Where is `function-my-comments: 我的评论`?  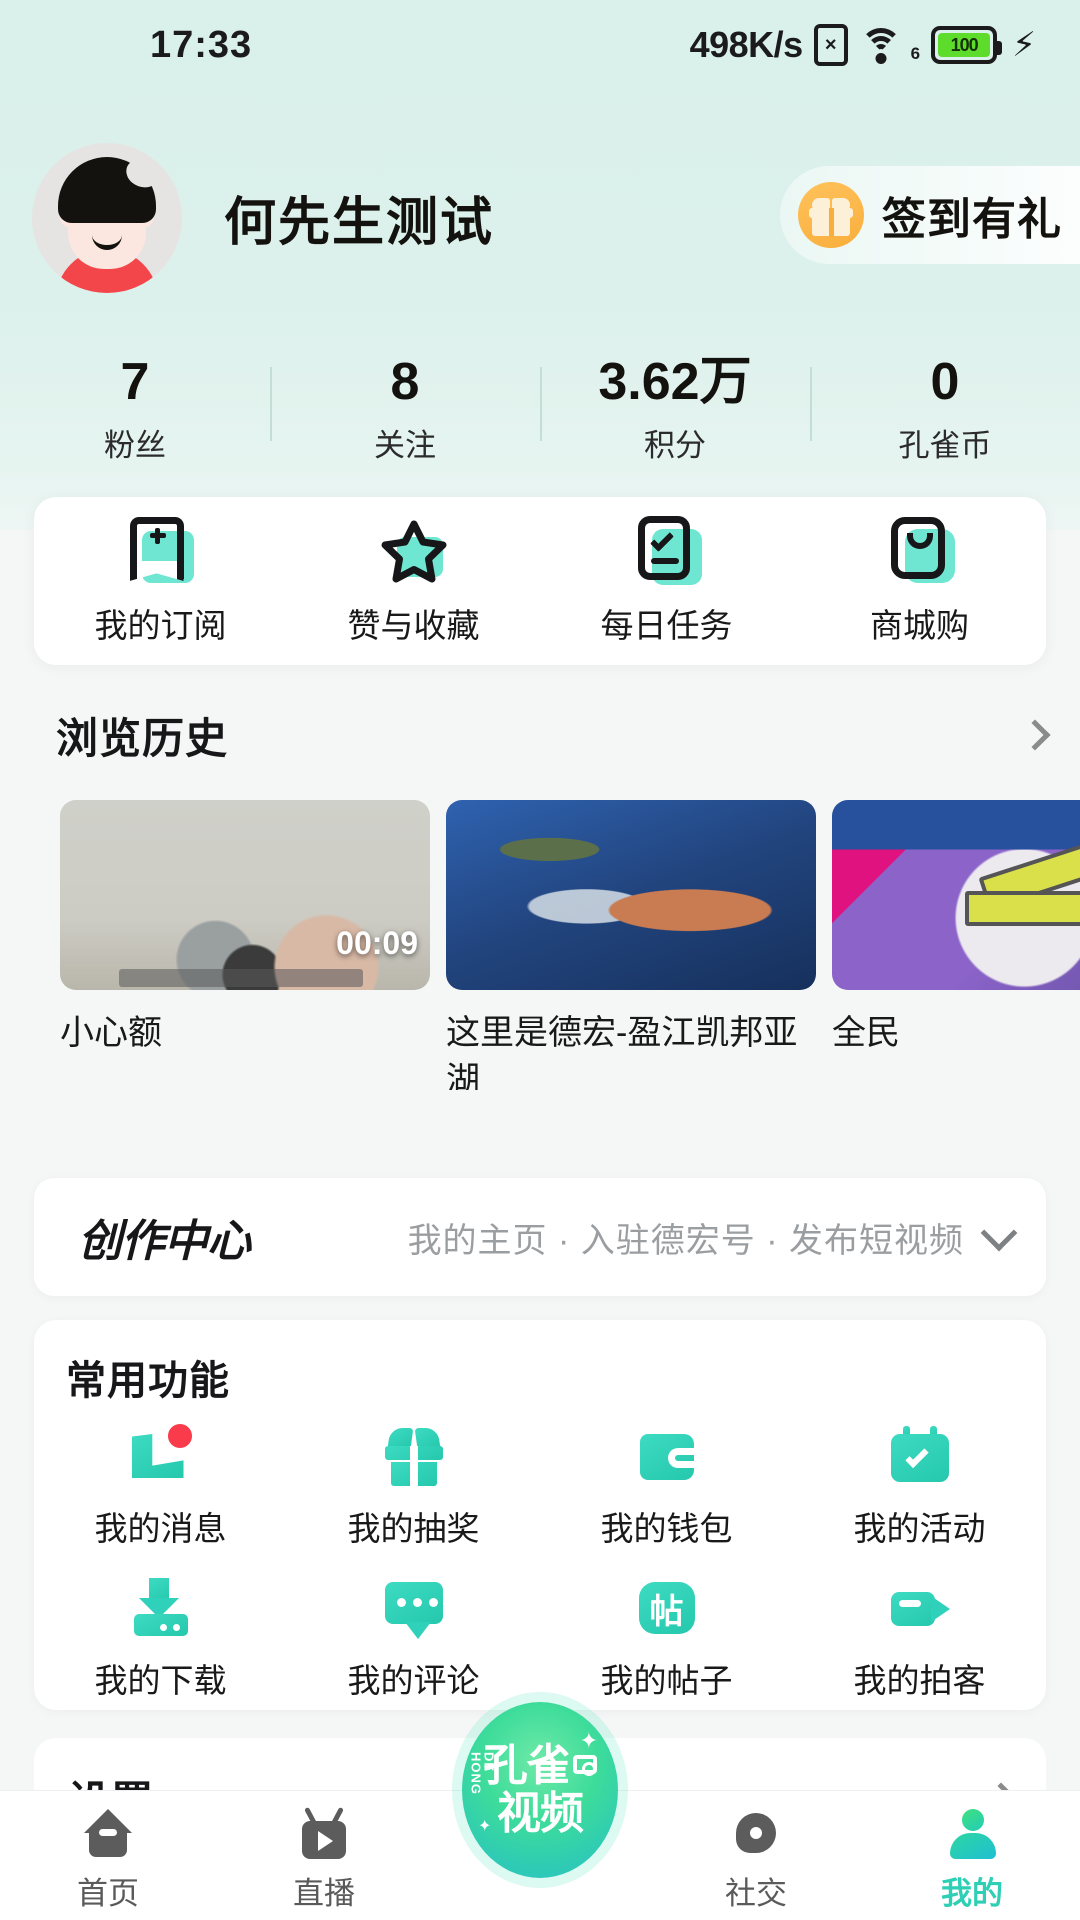
function-my-comments: 我的评论 is located at coordinates (413, 1639).